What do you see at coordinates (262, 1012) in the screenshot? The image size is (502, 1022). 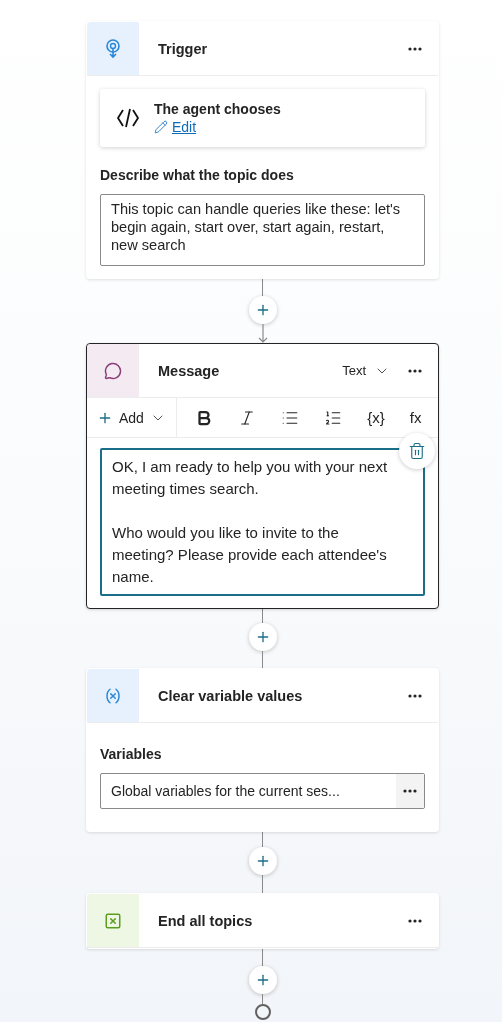 I see `end-node` at bounding box center [262, 1012].